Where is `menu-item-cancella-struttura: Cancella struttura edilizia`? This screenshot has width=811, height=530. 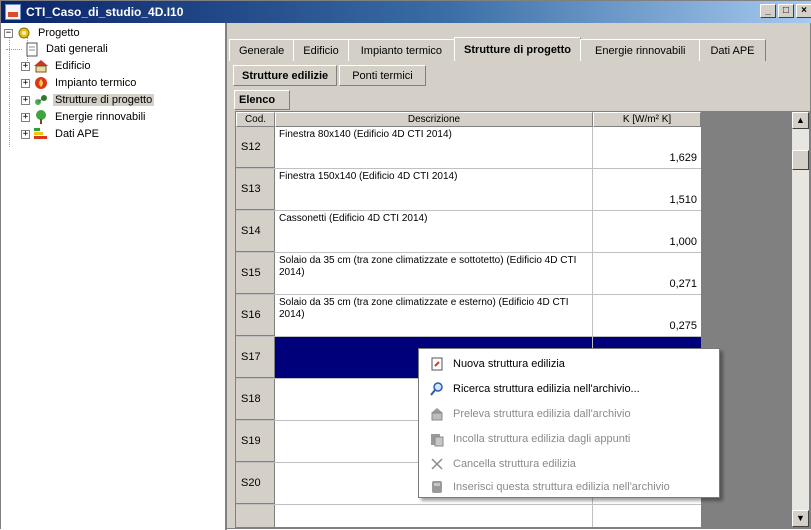
menu-item-cancella-struttura: Cancella struttura edilizia is located at coordinates (569, 463).